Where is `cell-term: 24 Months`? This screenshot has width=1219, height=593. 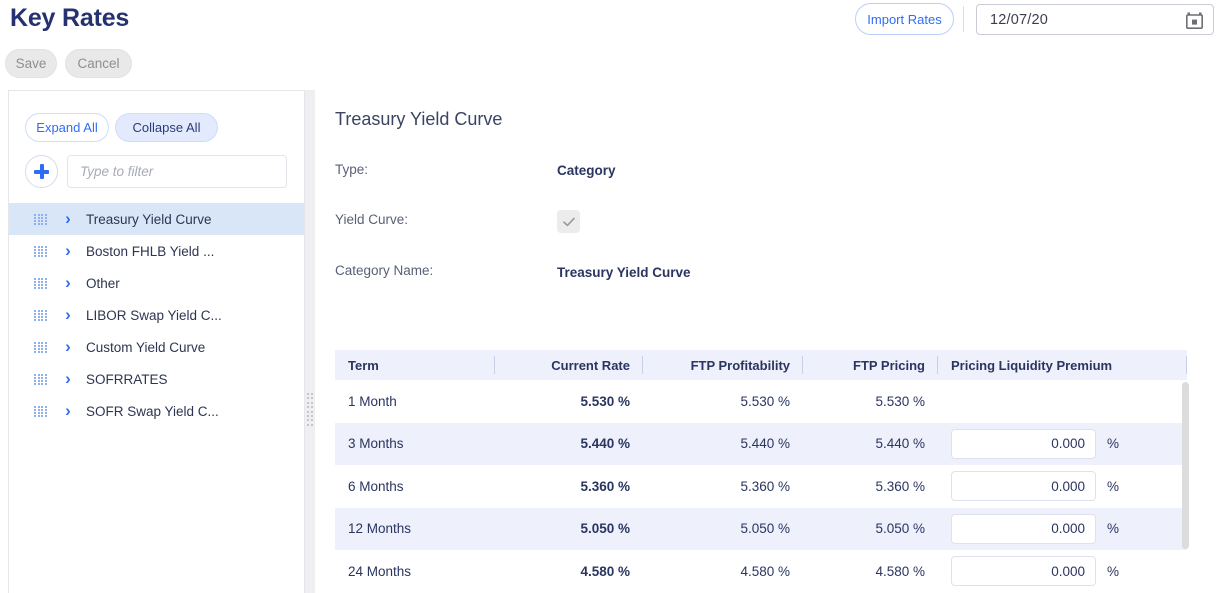
cell-term: 24 Months is located at coordinates (380, 571).